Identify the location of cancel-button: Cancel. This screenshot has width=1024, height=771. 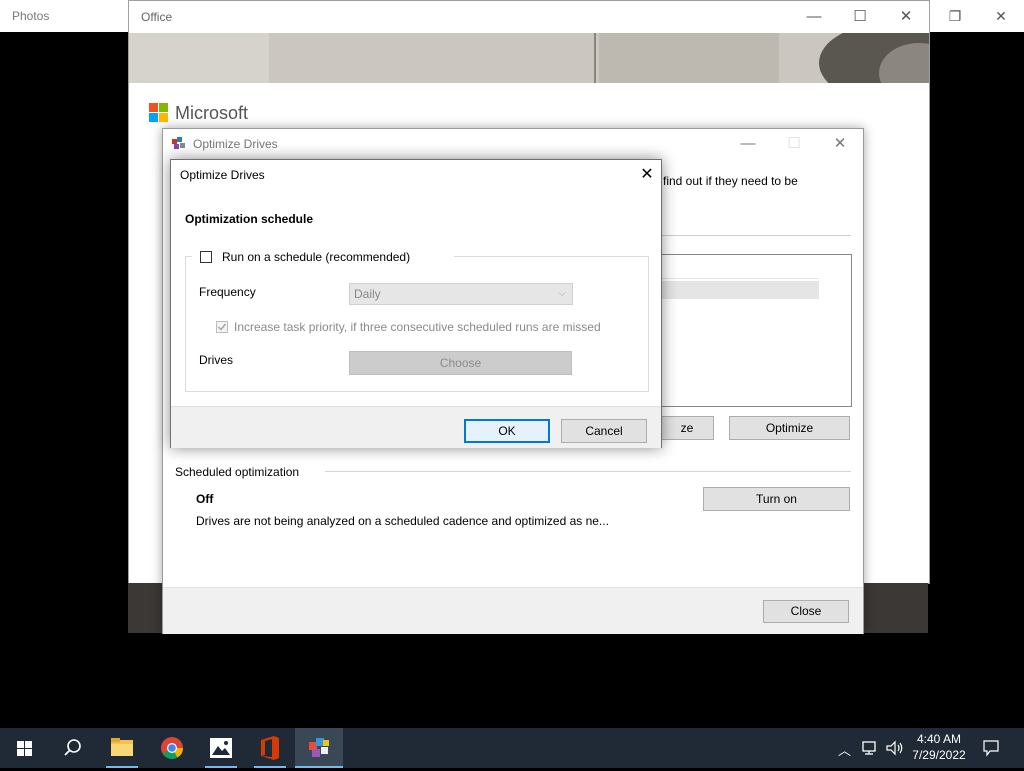
(604, 431).